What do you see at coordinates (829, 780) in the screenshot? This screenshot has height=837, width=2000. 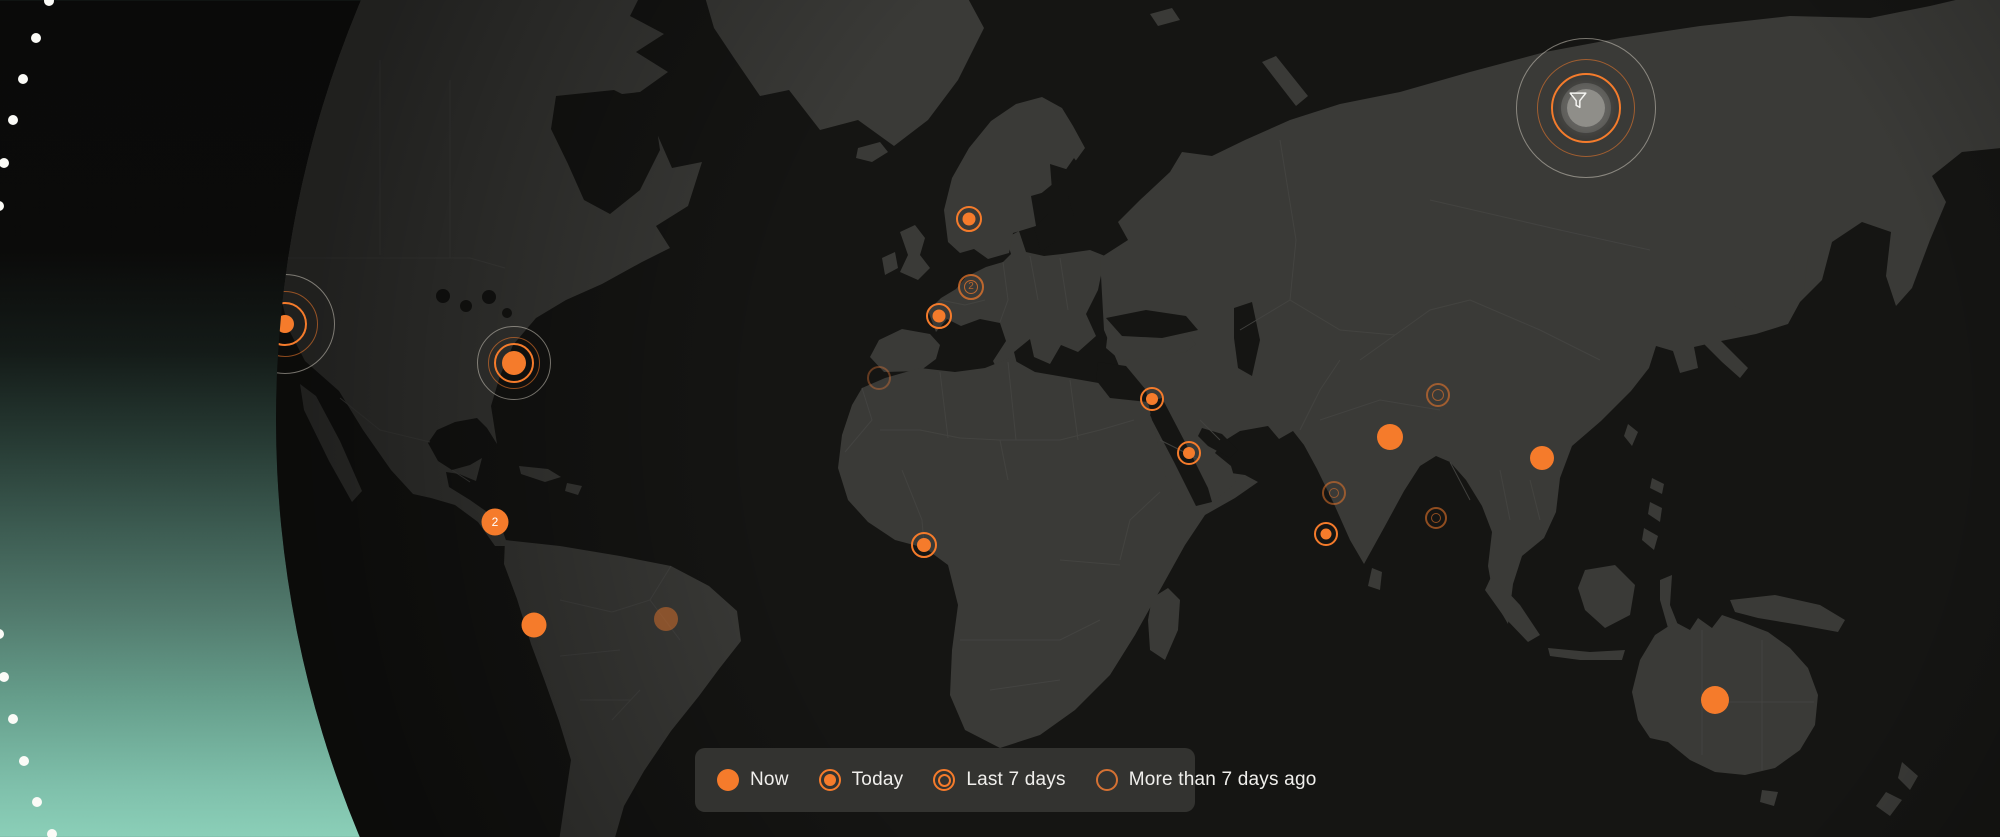 I see `legend-today-dot-ring-icon` at bounding box center [829, 780].